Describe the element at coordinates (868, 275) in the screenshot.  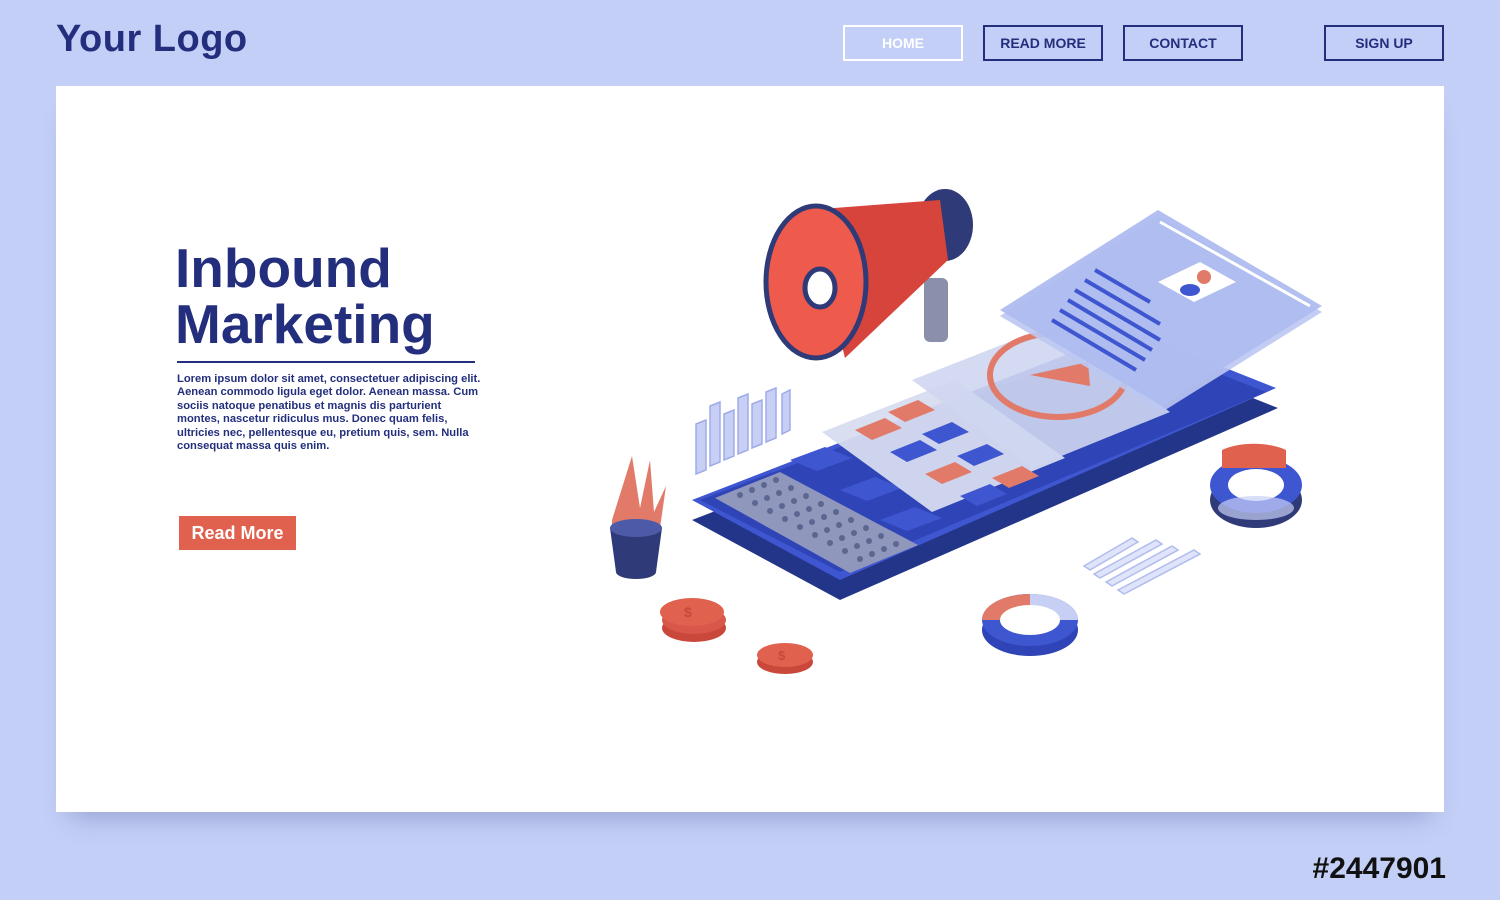
I see `megaphone-icon` at that location.